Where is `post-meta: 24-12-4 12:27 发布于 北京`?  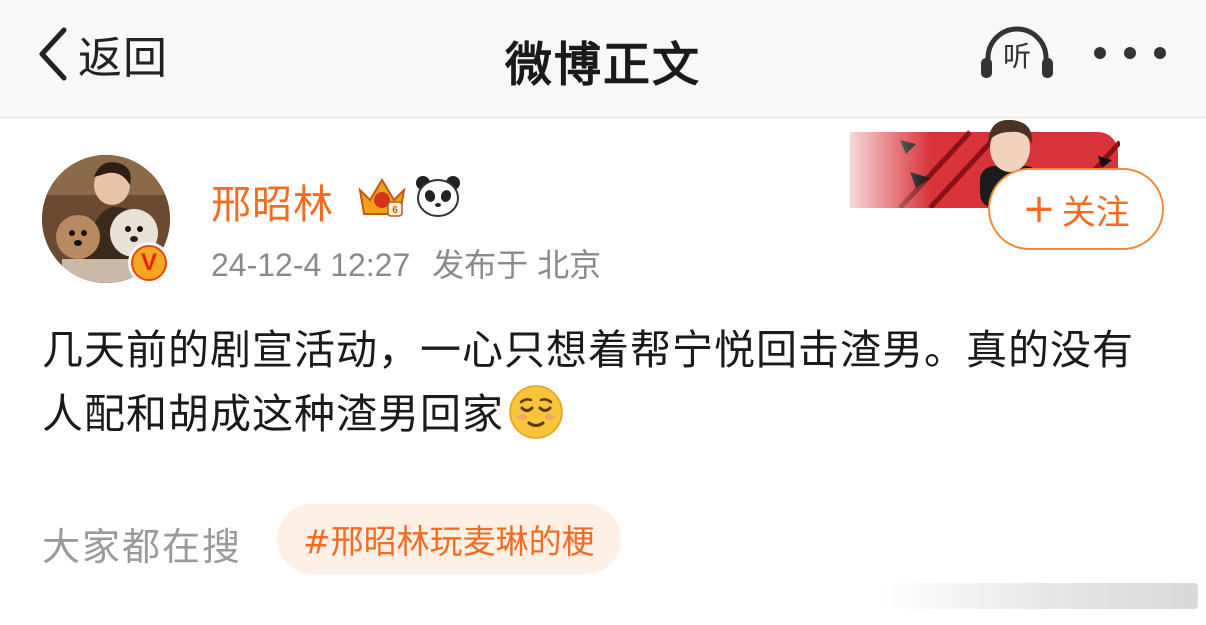
post-meta: 24-12-4 12:27 发布于 北京 is located at coordinates (406, 263).